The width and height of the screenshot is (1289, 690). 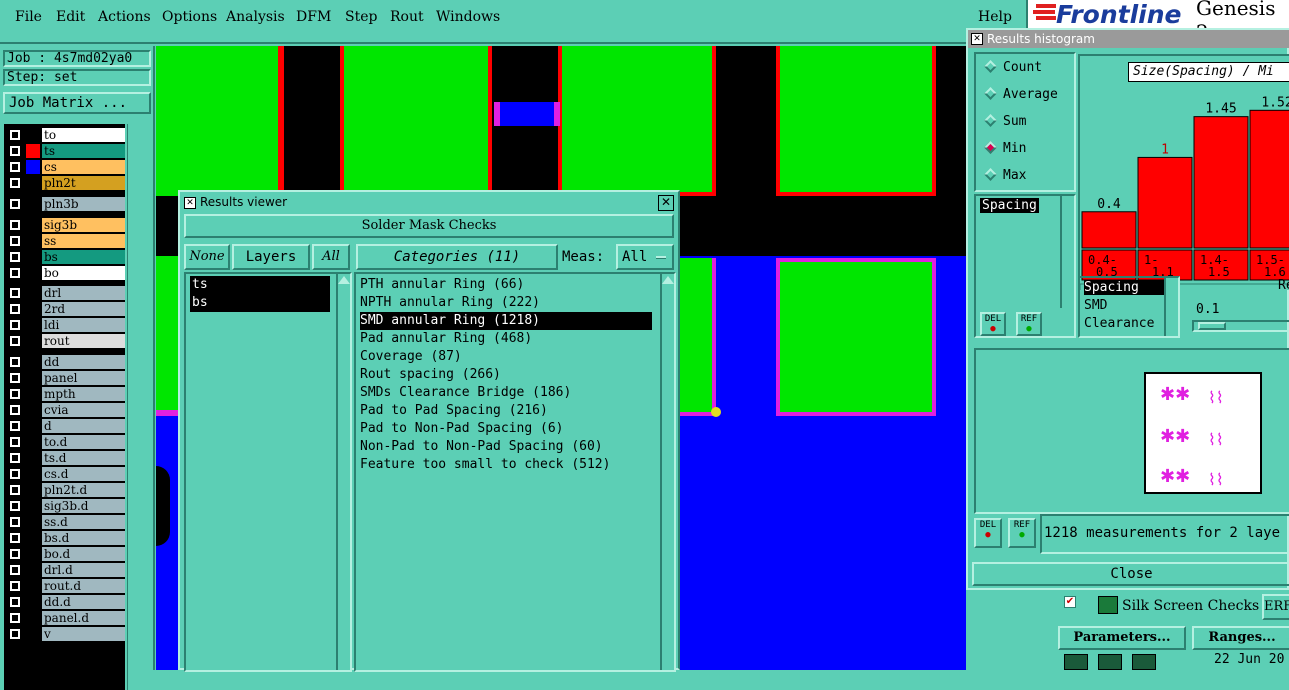 What do you see at coordinates (66, 602) in the screenshot?
I see `layer-row: dd.d` at bounding box center [66, 602].